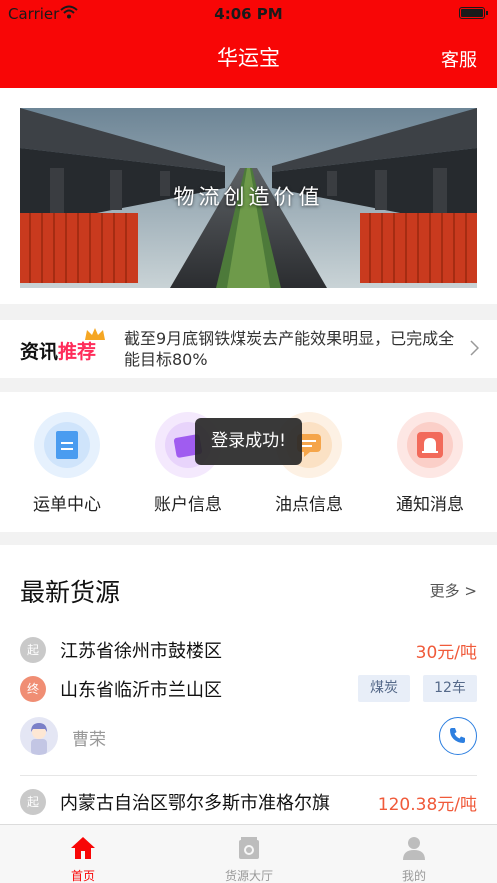 This screenshot has height=883, width=497. Describe the element at coordinates (248, 876) in the screenshot. I see `tab-label: 货源大厅` at that location.